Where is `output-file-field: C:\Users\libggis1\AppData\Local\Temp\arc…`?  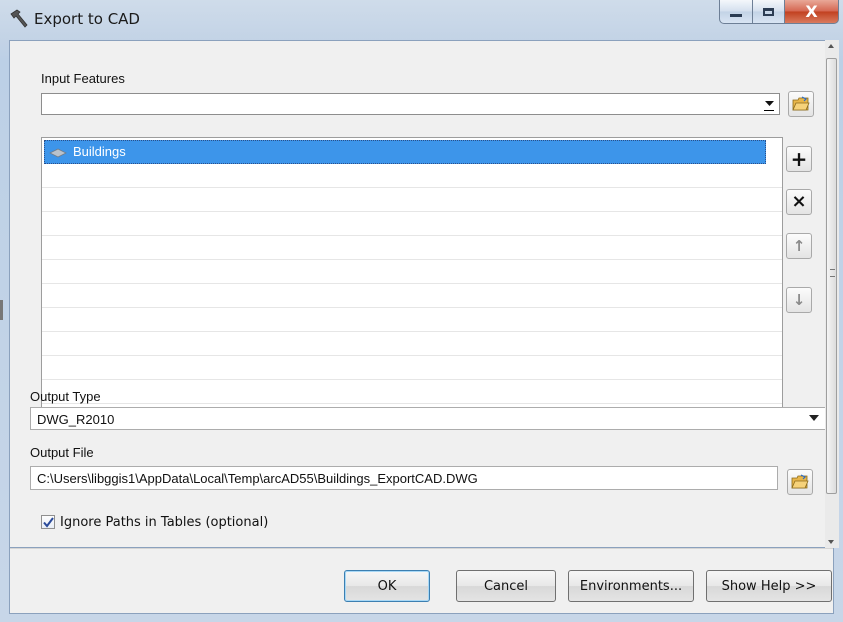 output-file-field: C:\Users\libggis1\AppData\Local\Temp\arc… is located at coordinates (404, 478).